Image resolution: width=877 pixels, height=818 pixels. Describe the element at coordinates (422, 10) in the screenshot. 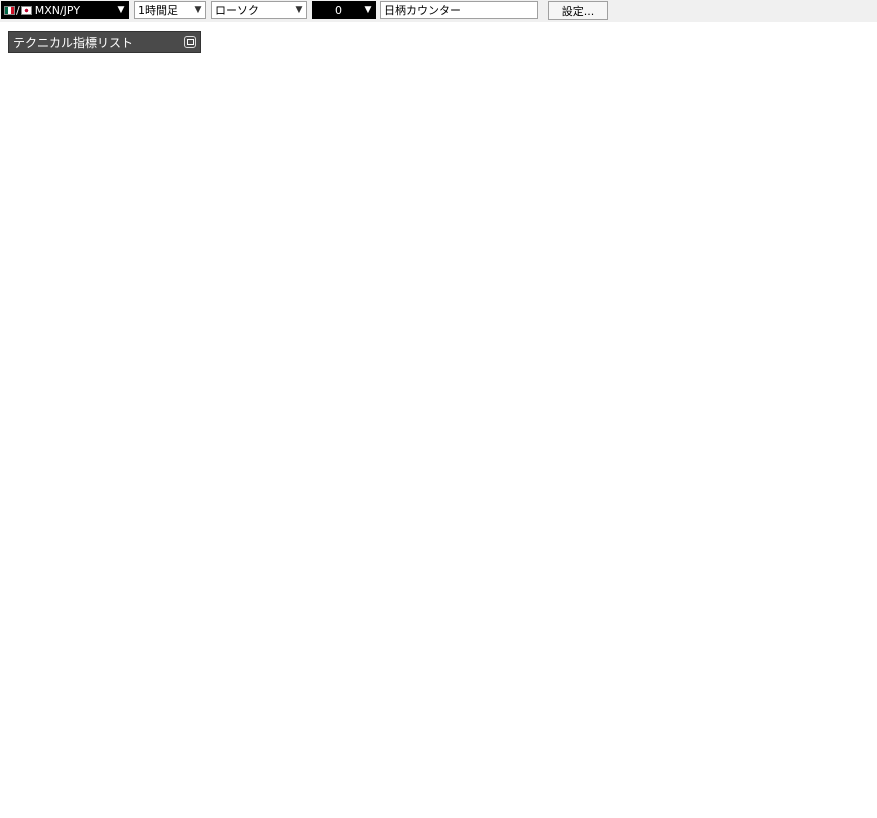

I see `date-counter-label: 日柄カウンター` at that location.